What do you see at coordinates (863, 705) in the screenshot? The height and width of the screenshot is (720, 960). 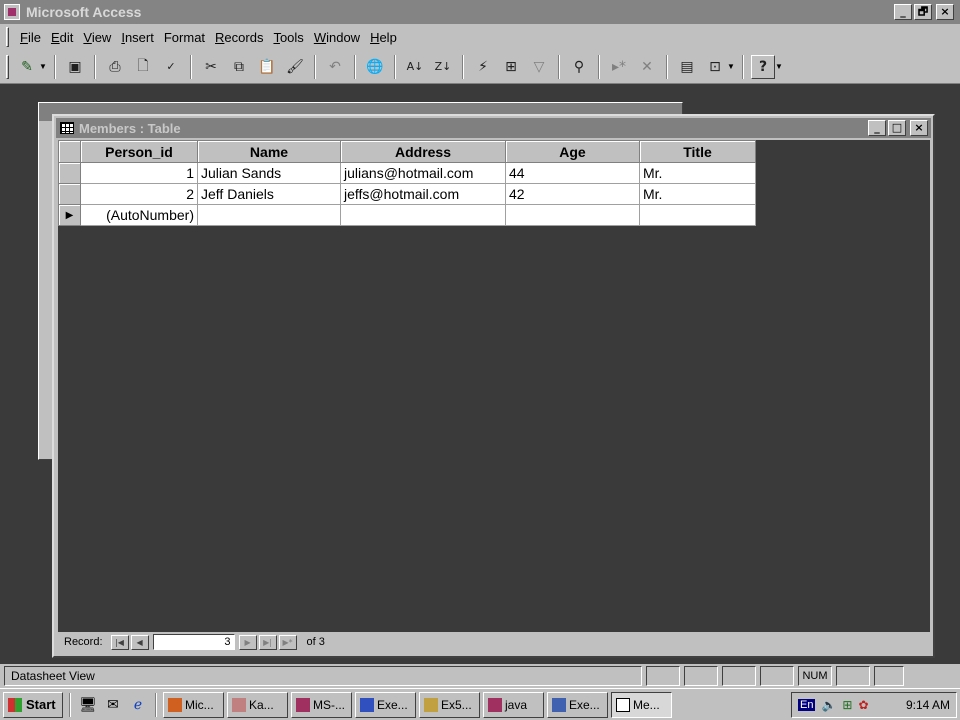 I see `tray-app-icon: ✿` at bounding box center [863, 705].